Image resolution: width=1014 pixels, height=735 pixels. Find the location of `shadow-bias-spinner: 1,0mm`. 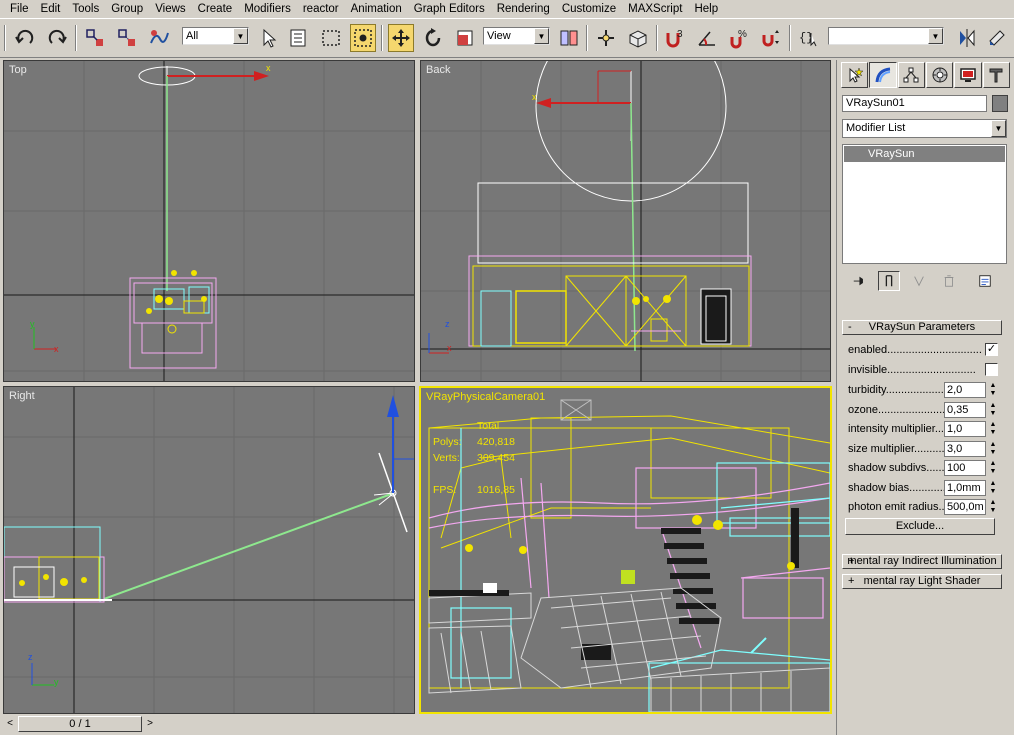

shadow-bias-spinner: 1,0mm is located at coordinates (965, 488).